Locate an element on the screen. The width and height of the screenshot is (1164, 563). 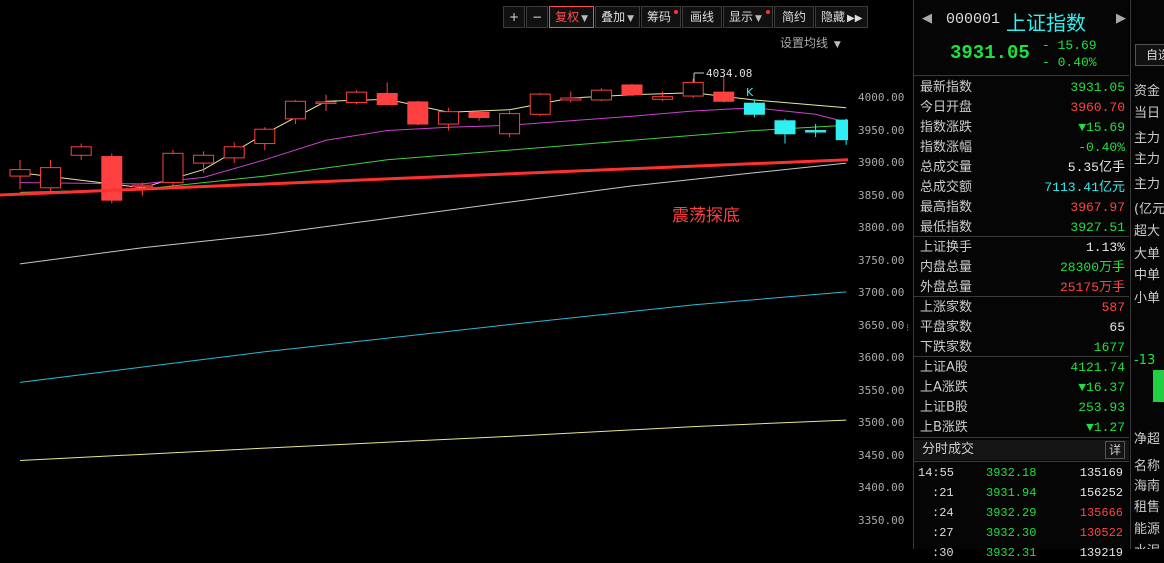
k-label: K is located at coordinates (750, 92).